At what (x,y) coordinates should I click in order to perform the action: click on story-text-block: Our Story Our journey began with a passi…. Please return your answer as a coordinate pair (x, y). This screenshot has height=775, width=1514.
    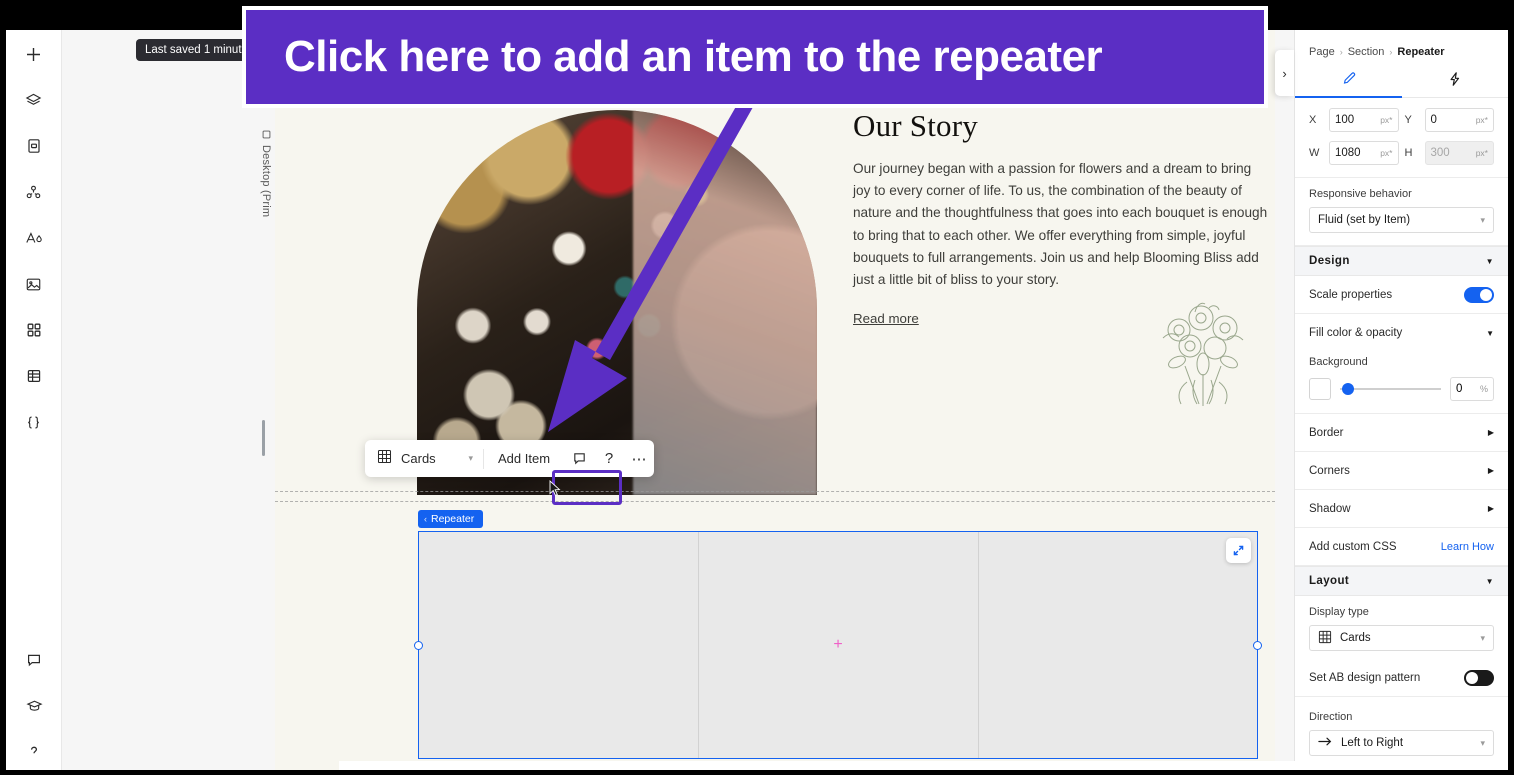
    Looking at the image, I should click on (1062, 218).